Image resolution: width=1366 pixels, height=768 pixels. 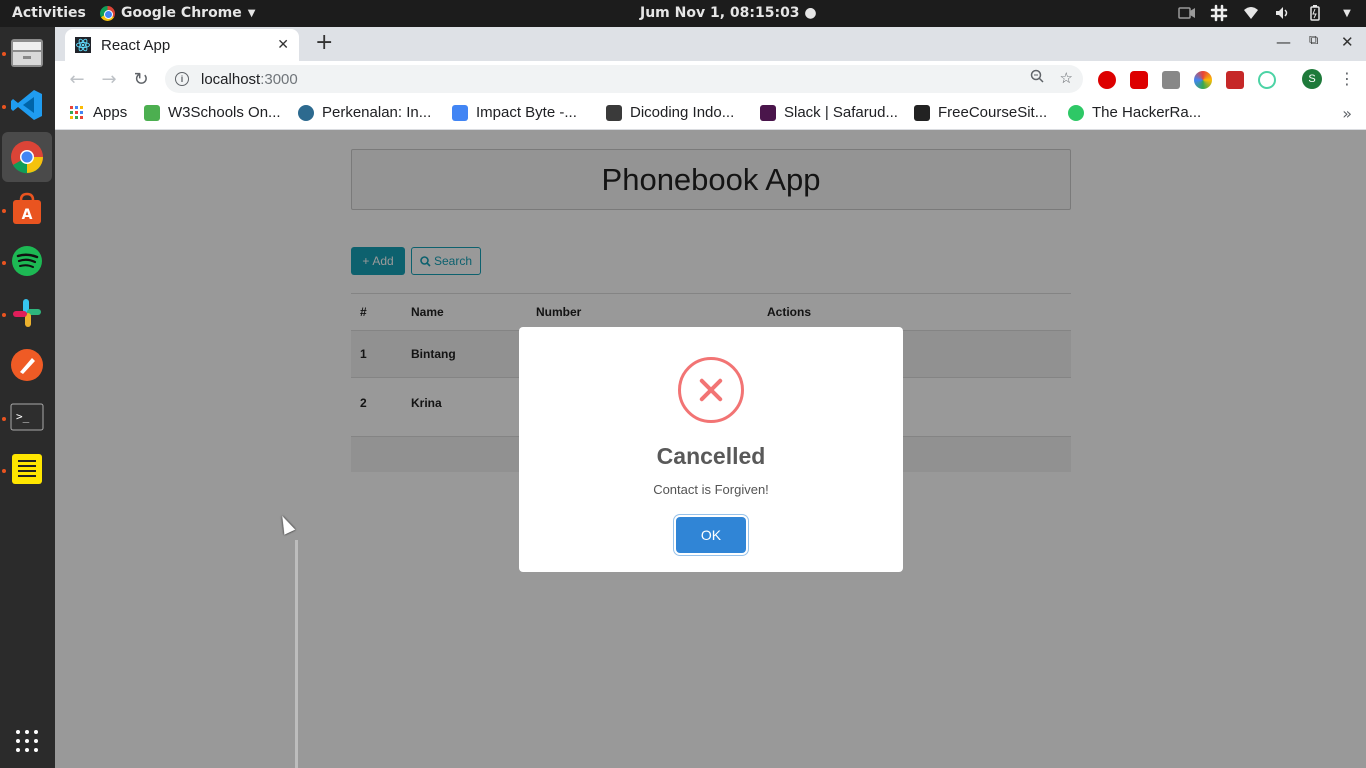 What do you see at coordinates (181, 13) in the screenshot?
I see `app-menu-label: Google Chrome` at bounding box center [181, 13].